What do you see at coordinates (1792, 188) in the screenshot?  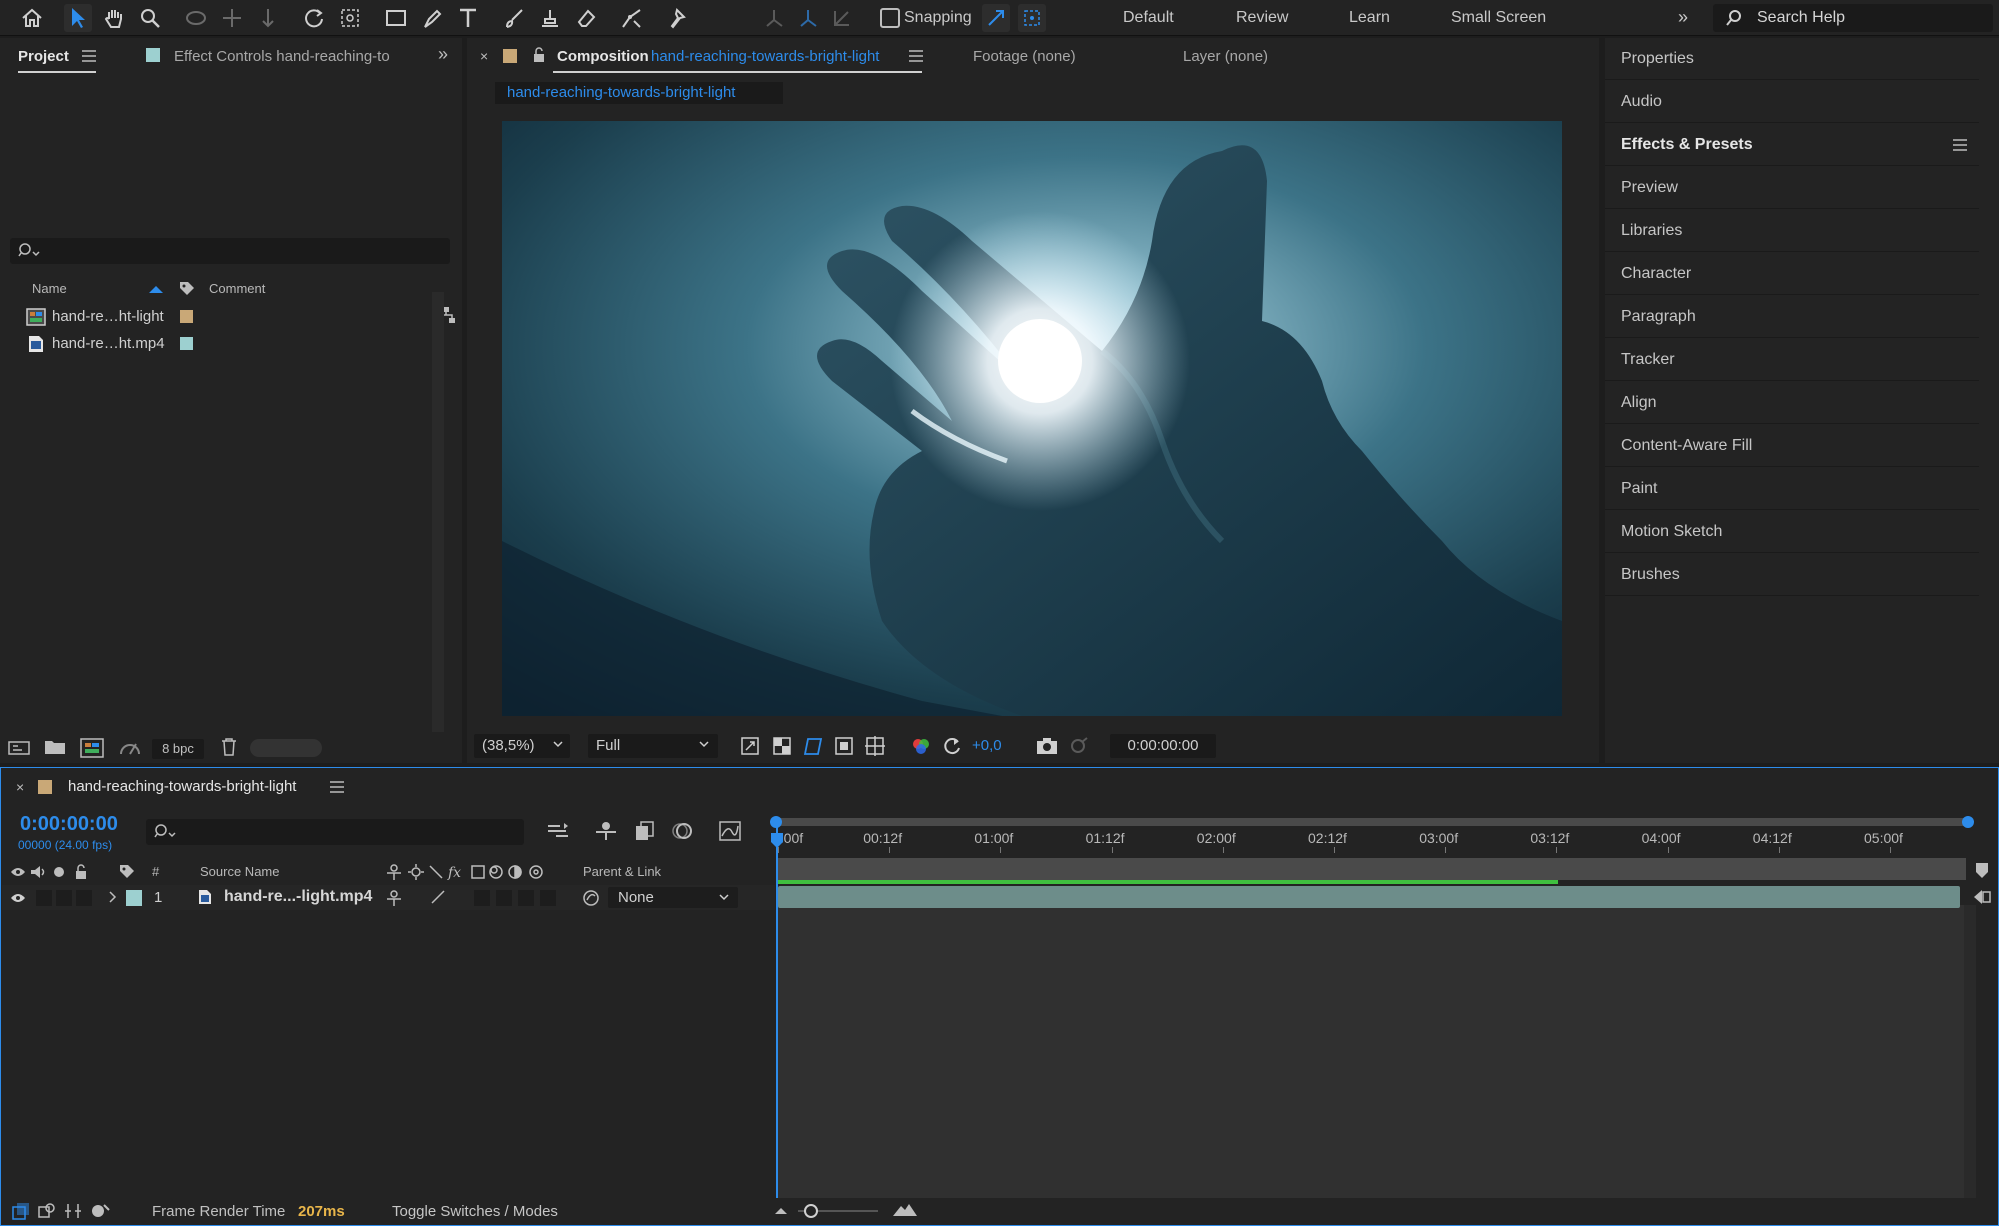 I see `panel-item-preview: Preview` at bounding box center [1792, 188].